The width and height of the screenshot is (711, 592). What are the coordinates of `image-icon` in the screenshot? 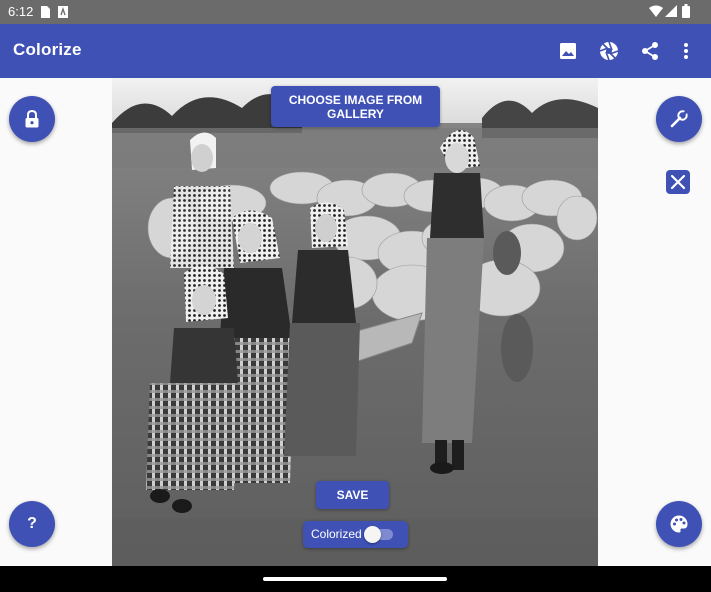 It's located at (568, 51).